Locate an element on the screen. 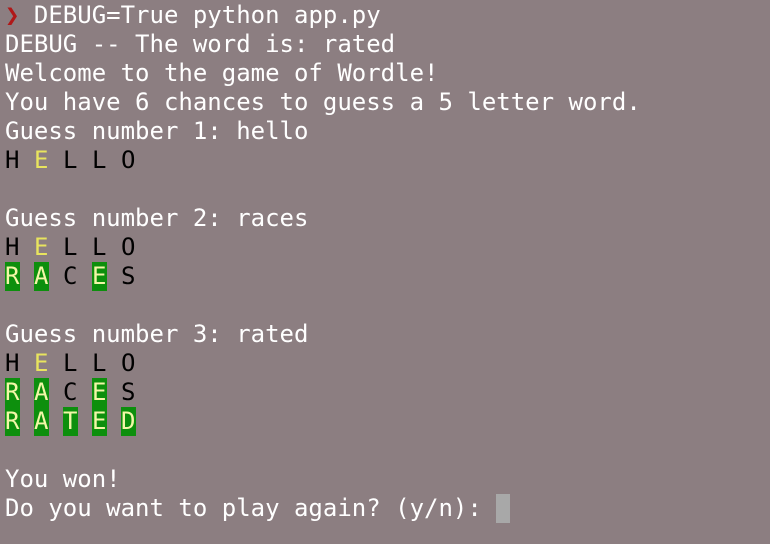 Image resolution: width=770 pixels, height=544 pixels. won-message: You won! is located at coordinates (63, 479).